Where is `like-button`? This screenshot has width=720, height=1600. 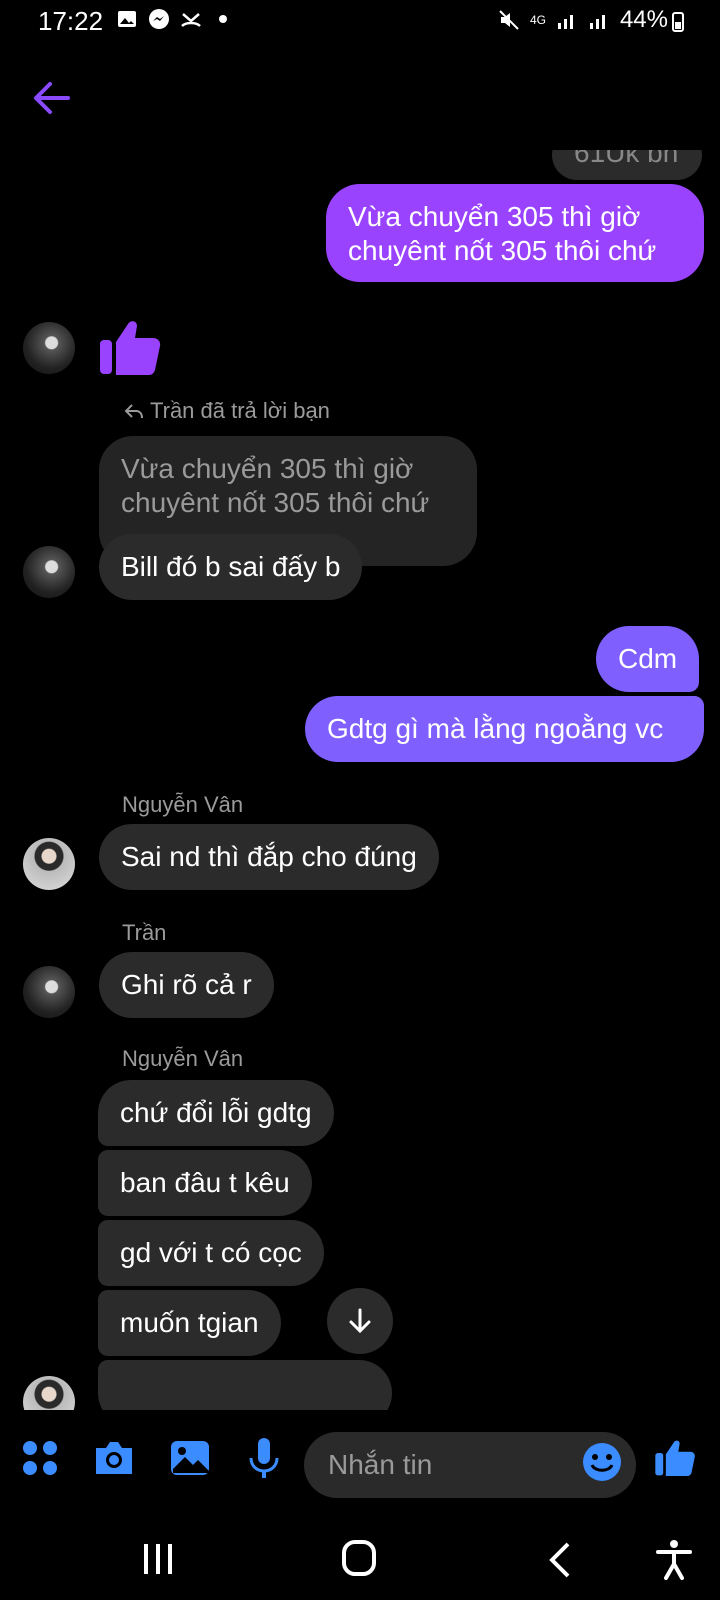
like-button is located at coordinates (676, 1454).